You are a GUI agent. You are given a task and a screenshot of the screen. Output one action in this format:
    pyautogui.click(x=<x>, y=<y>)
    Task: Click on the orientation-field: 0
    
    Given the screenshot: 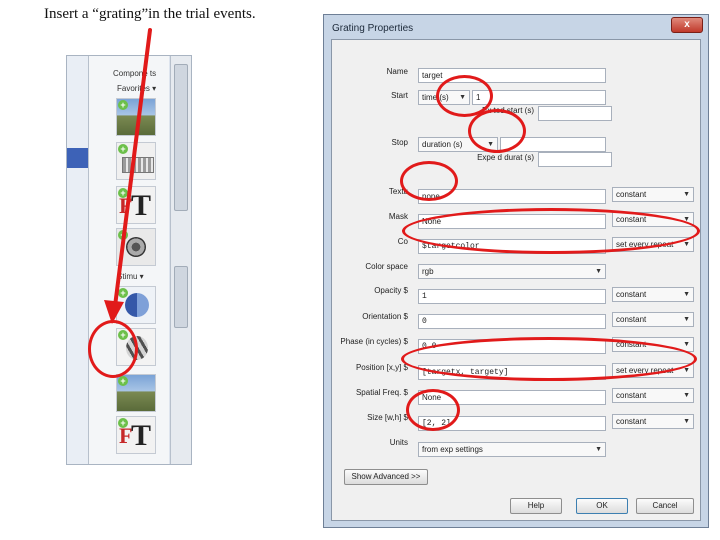 What is the action you would take?
    pyautogui.click(x=512, y=321)
    